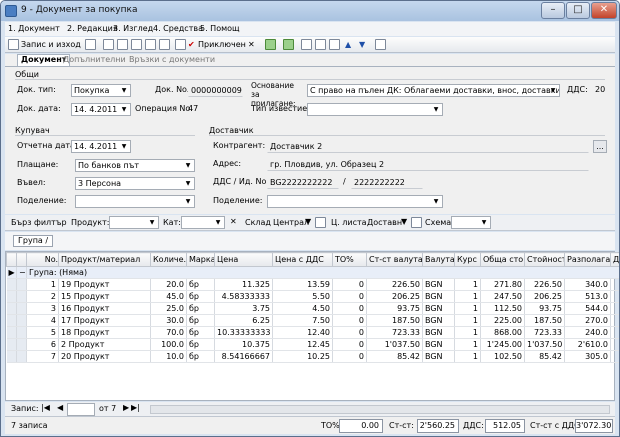 The image size is (620, 437). I want to click on table-cell: 6.25, so click(243, 320).